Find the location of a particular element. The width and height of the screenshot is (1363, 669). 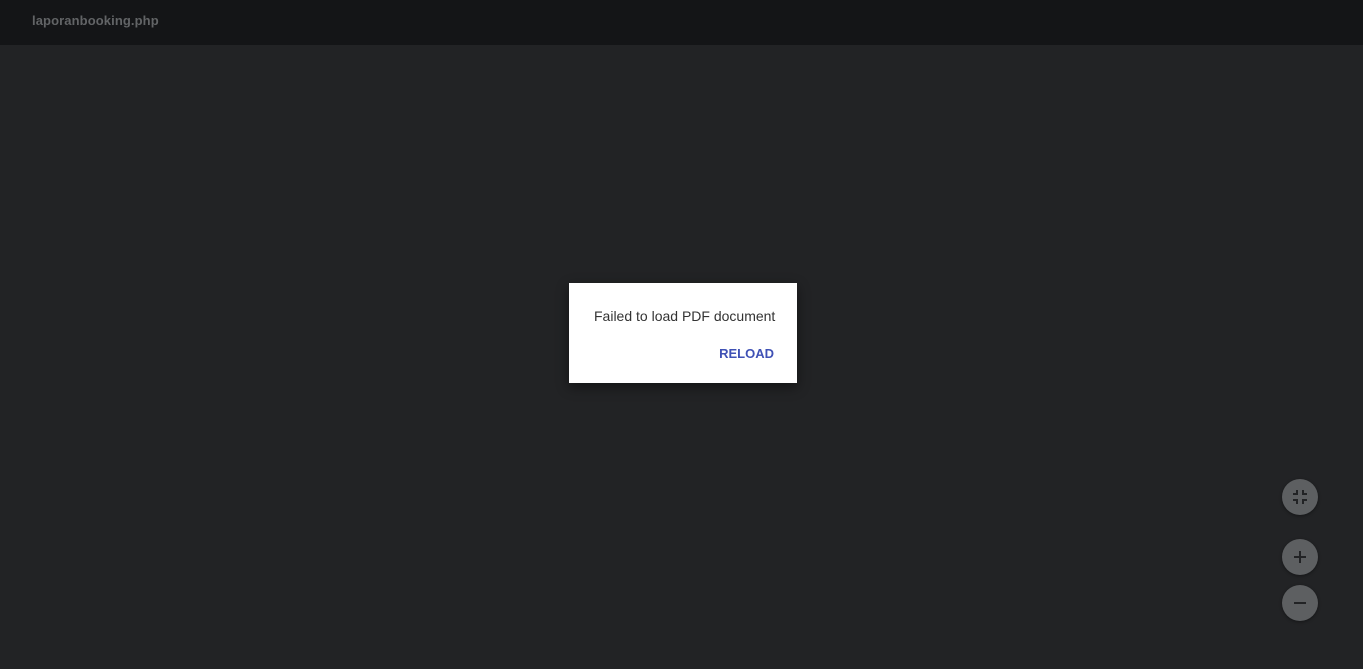

fit-to-page-button is located at coordinates (1300, 497).